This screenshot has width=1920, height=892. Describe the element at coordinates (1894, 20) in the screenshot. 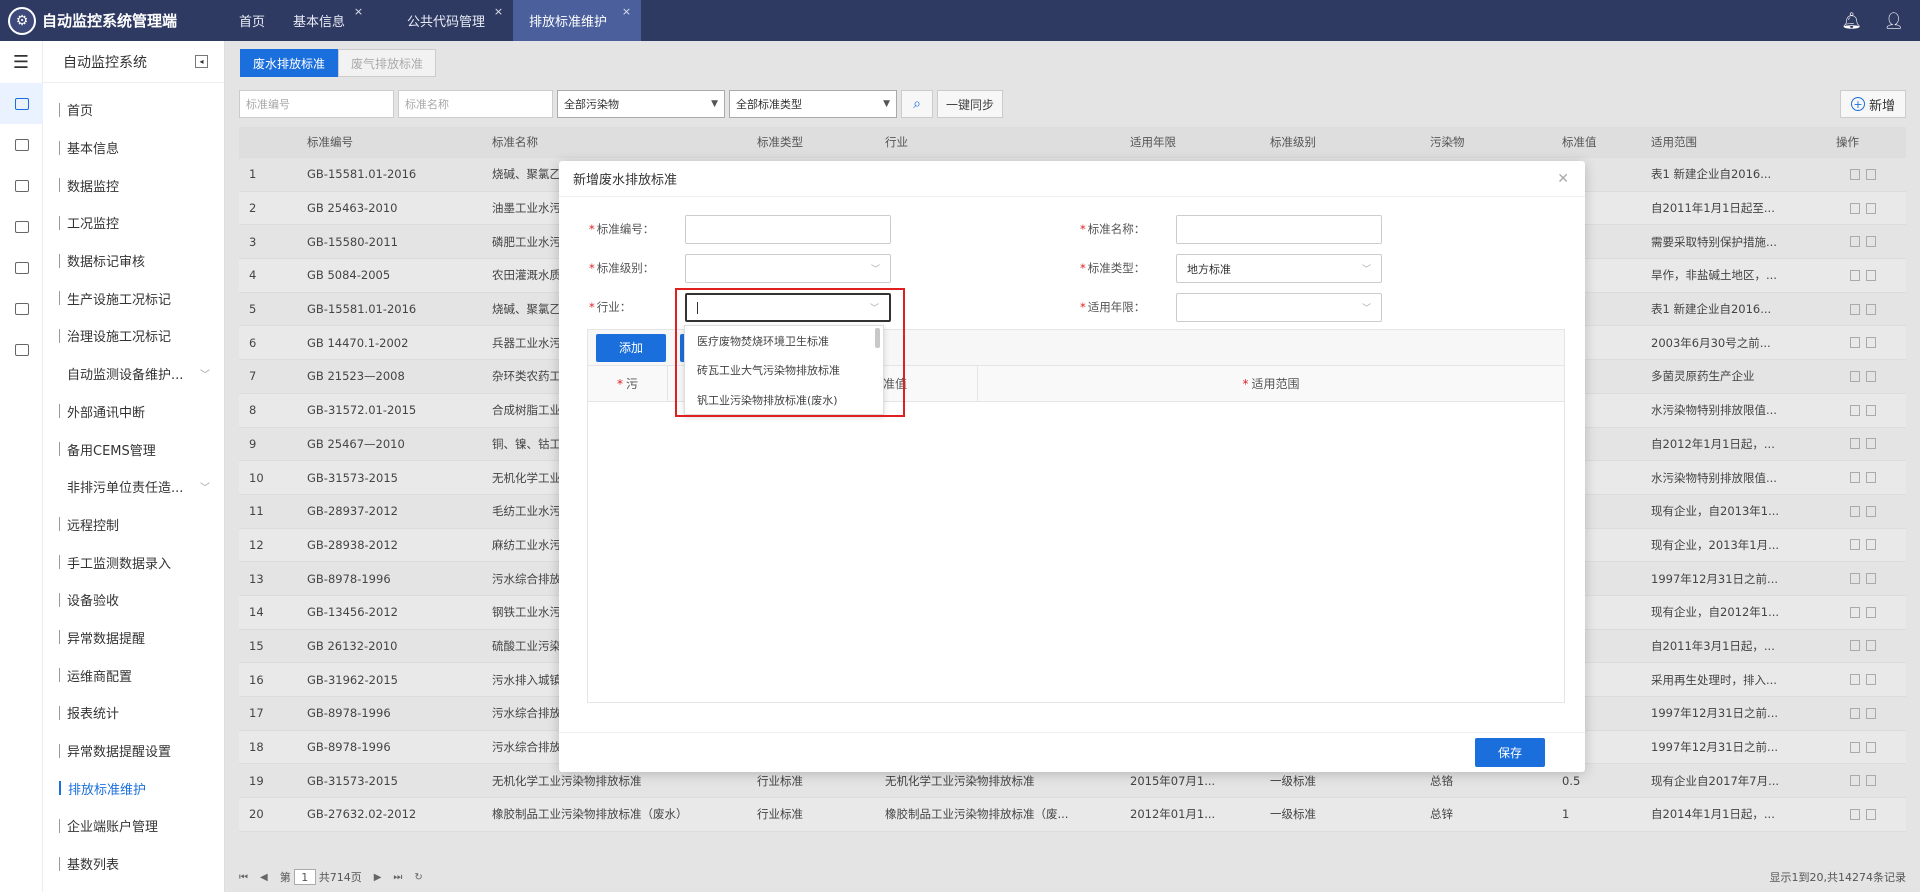

I see `user-icon: 👤︎` at that location.